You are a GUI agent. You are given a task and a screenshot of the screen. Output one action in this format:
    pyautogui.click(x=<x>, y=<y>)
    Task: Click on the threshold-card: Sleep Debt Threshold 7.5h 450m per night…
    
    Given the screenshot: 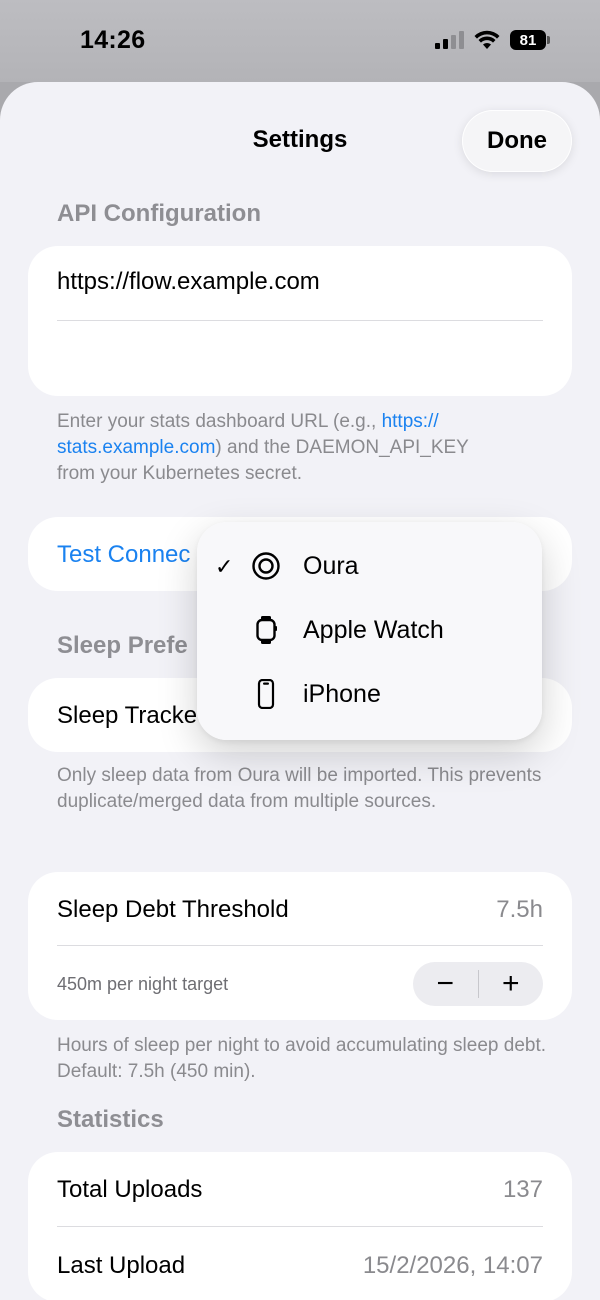 What is the action you would take?
    pyautogui.click(x=300, y=946)
    